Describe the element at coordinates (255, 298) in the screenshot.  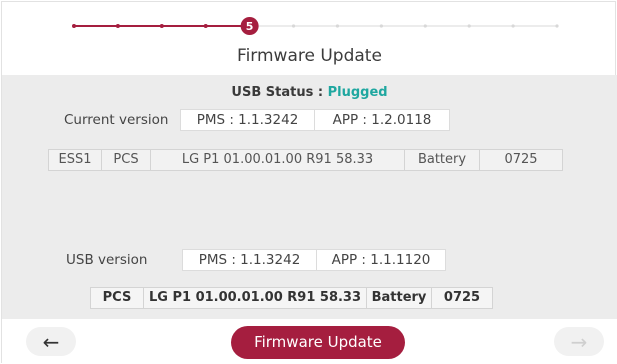
I see `usb-cell-pcs-version: LG P1 01.00.01.00 R91 58.33` at that location.